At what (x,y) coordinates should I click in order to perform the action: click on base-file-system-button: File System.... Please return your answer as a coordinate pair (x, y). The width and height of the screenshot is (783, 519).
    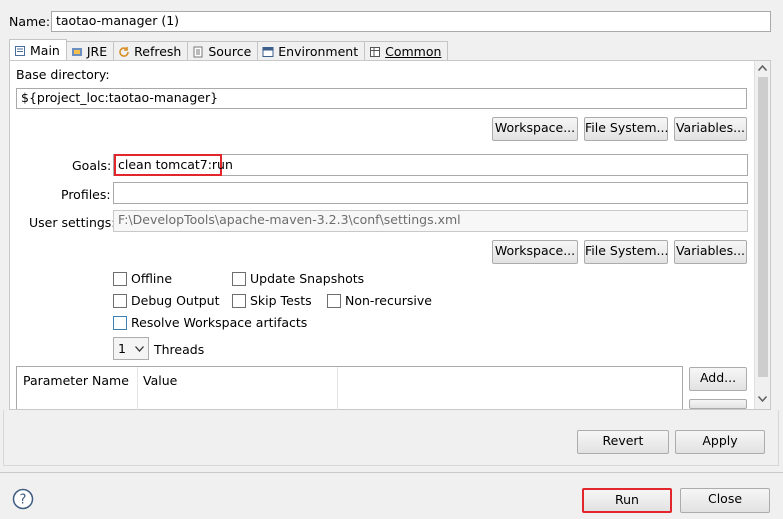
    Looking at the image, I should click on (626, 129).